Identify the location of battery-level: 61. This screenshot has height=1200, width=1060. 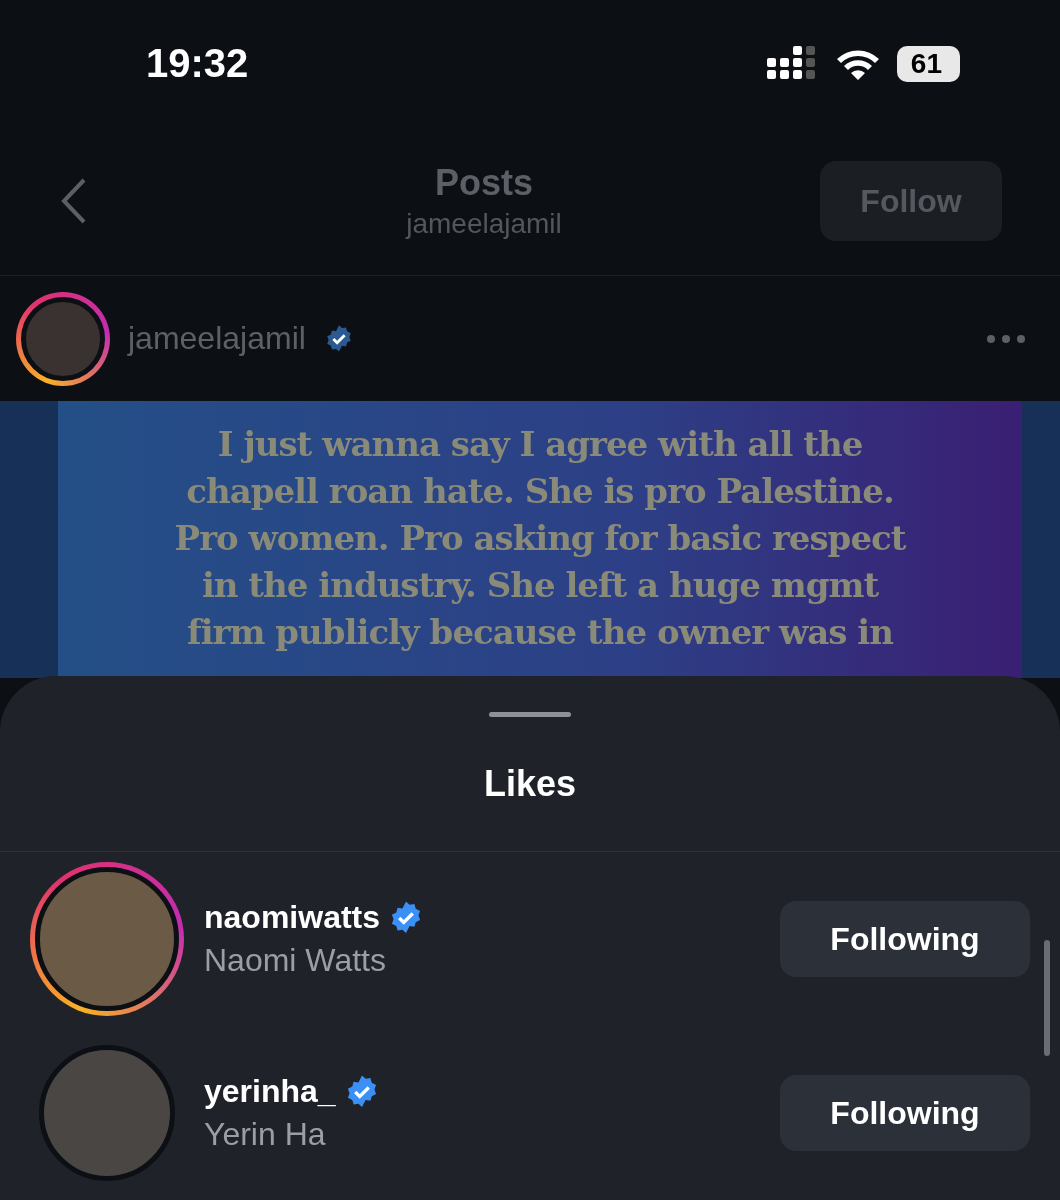
(928, 63).